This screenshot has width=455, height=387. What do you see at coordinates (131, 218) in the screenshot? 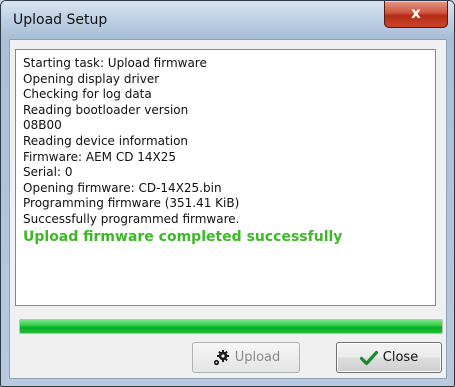
I see `log-line: Successfully programmed firmware.` at bounding box center [131, 218].